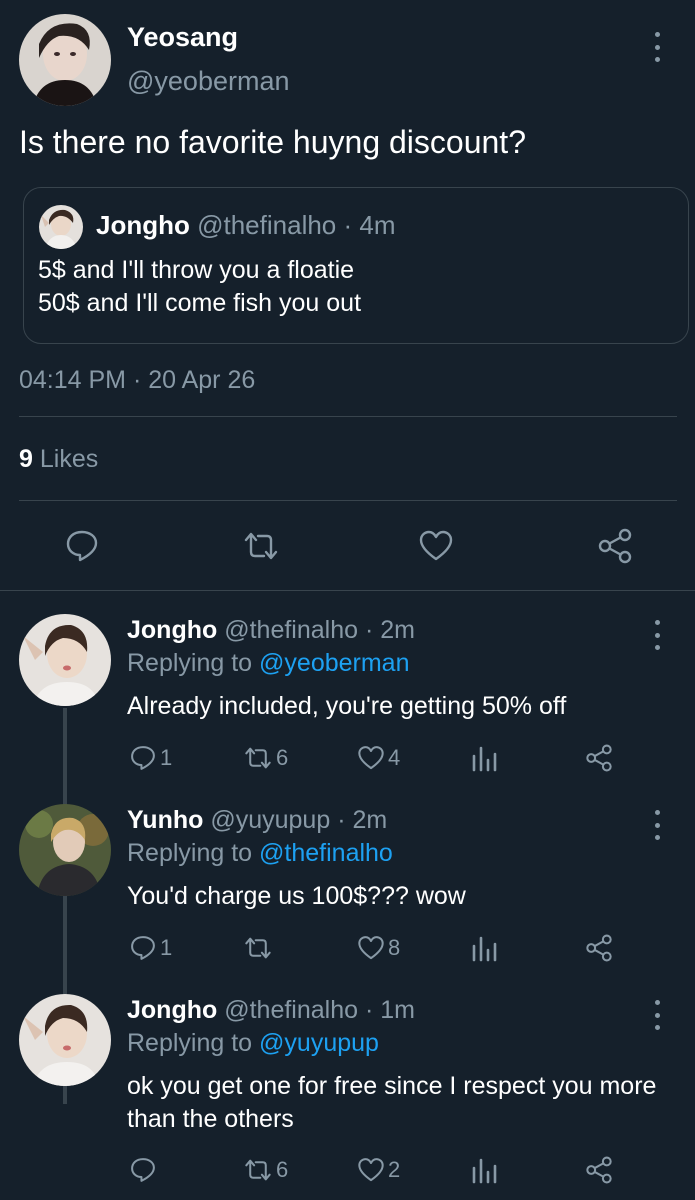  Describe the element at coordinates (347, 706) in the screenshot. I see `reply-text: Already included, you're getting 50% off` at that location.